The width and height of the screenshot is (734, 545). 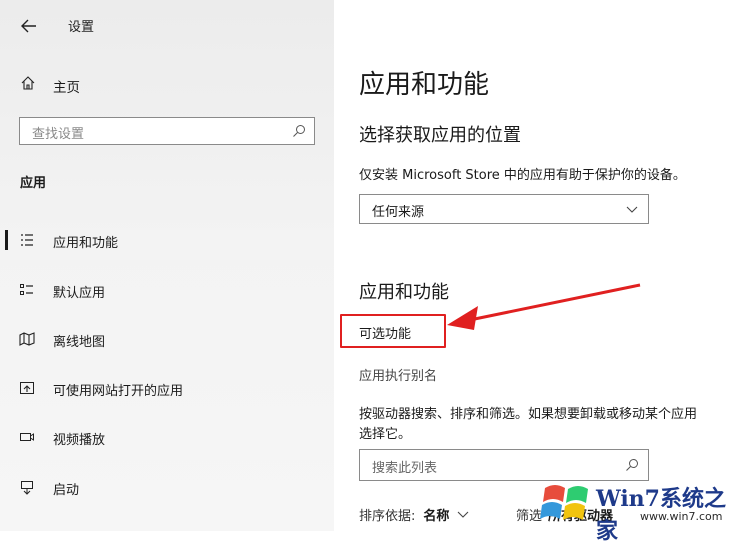 What do you see at coordinates (86, 243) in the screenshot?
I see `sidebar-item-label: 应用和功能` at bounding box center [86, 243].